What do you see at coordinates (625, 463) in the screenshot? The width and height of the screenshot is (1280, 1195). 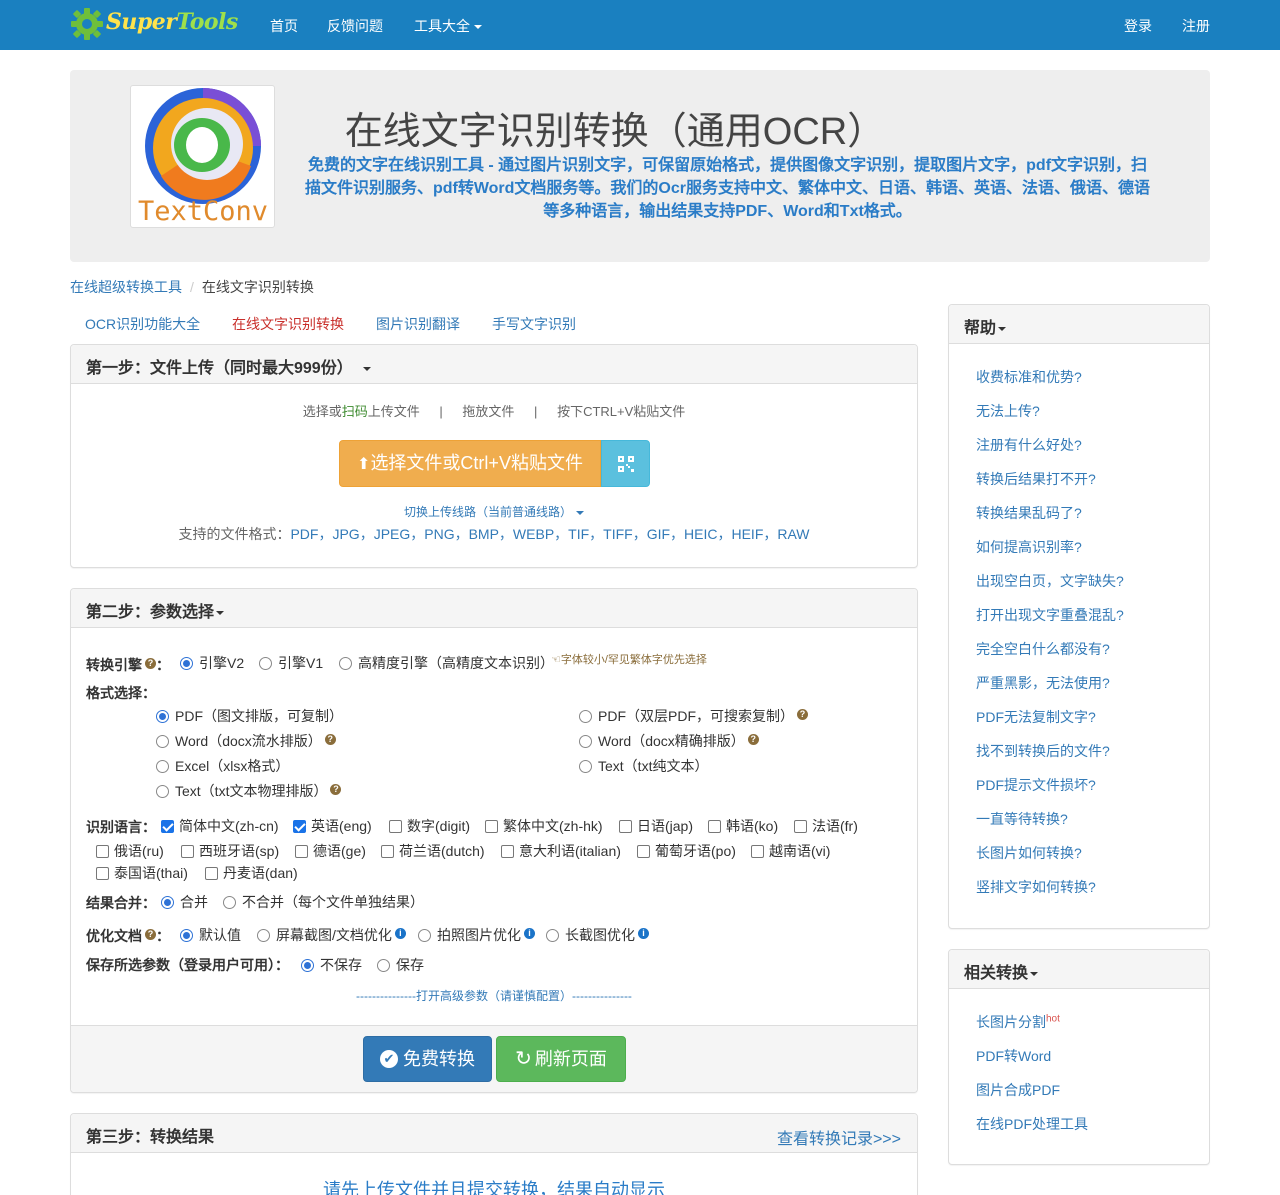 I see `qrcode-upload-button` at bounding box center [625, 463].